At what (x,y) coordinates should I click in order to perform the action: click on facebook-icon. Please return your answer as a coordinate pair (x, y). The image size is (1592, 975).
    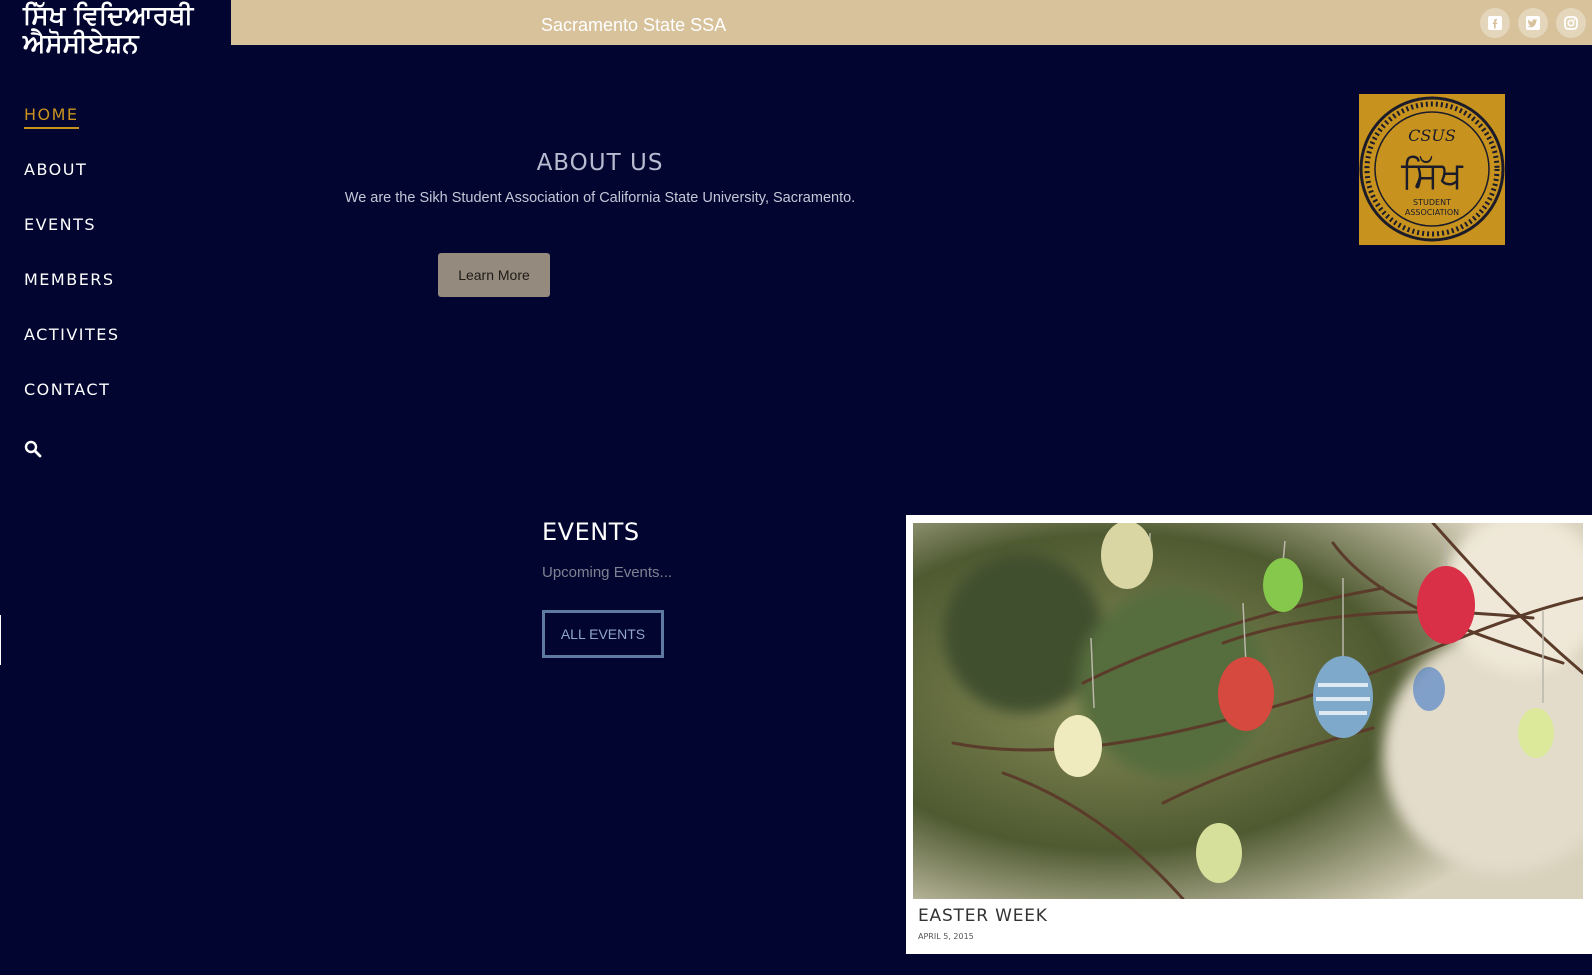
    Looking at the image, I should click on (1495, 23).